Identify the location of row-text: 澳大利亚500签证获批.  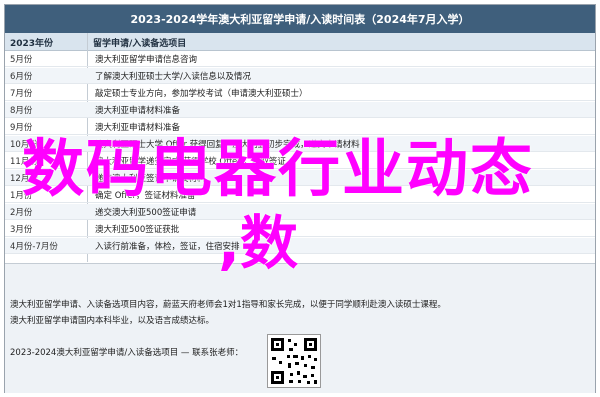
(137, 230).